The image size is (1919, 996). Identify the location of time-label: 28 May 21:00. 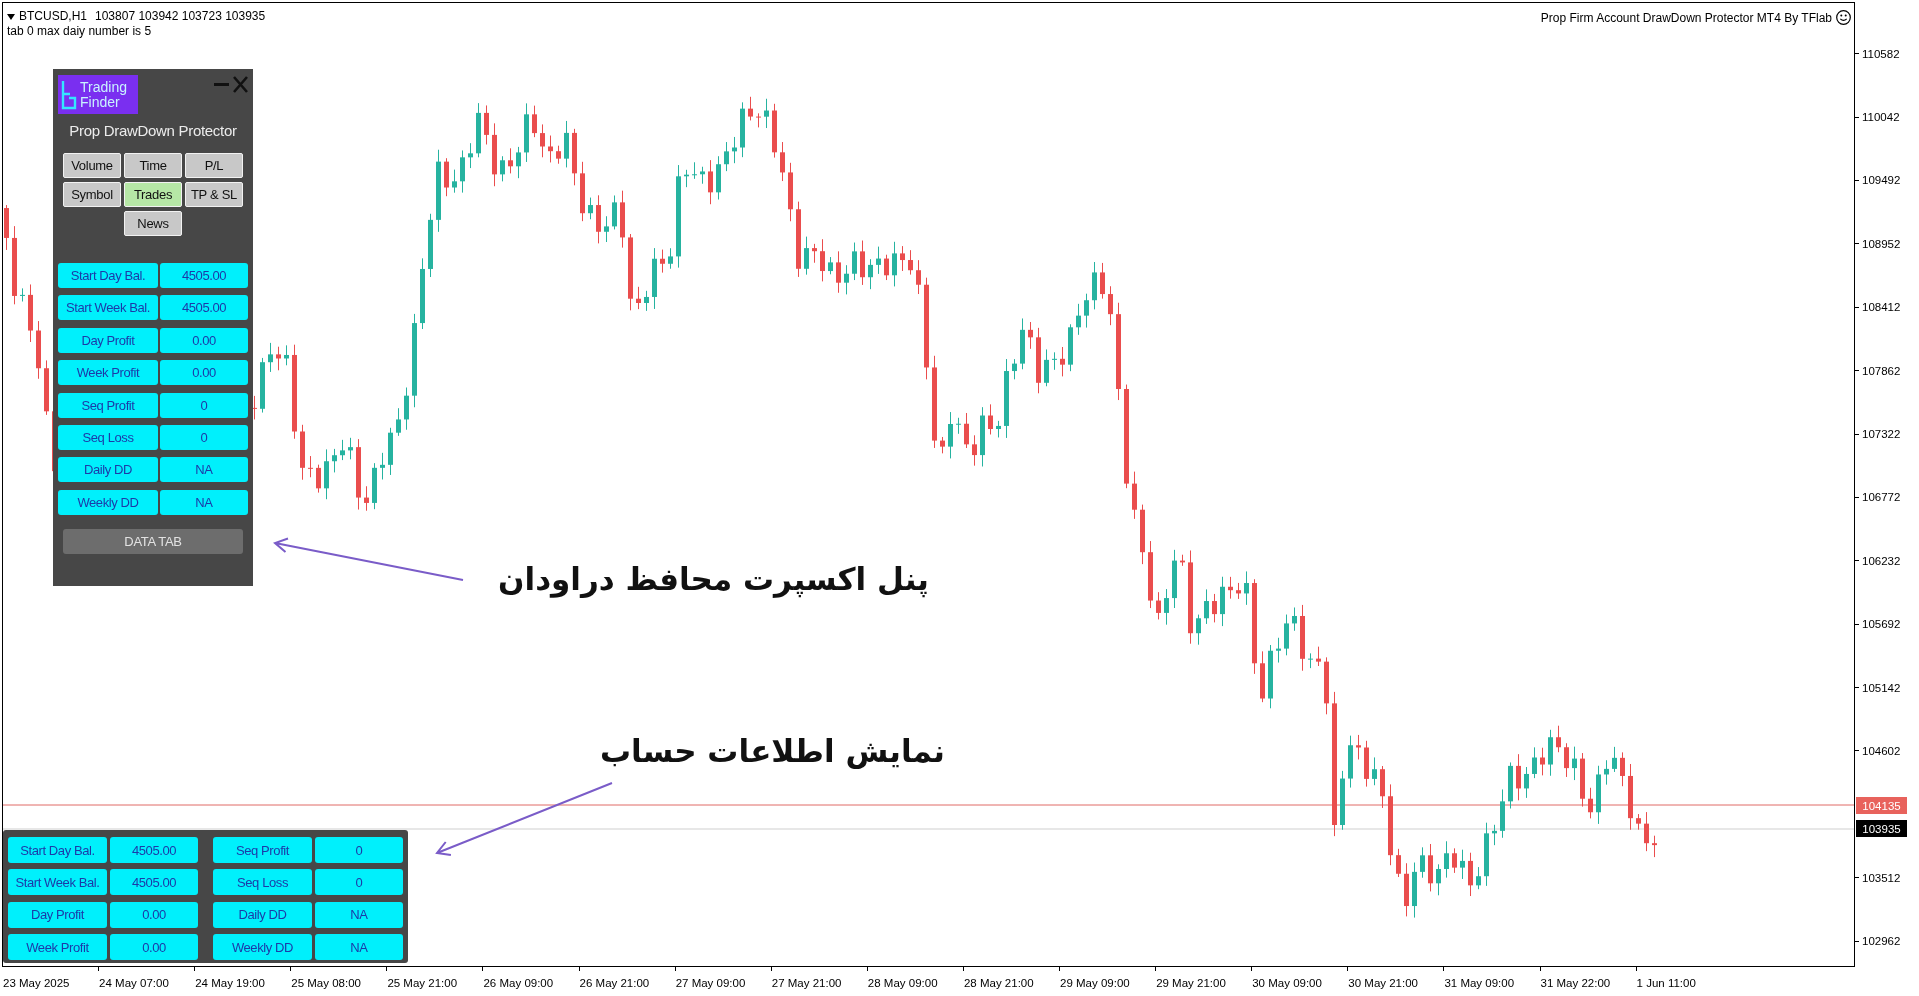
(998, 983).